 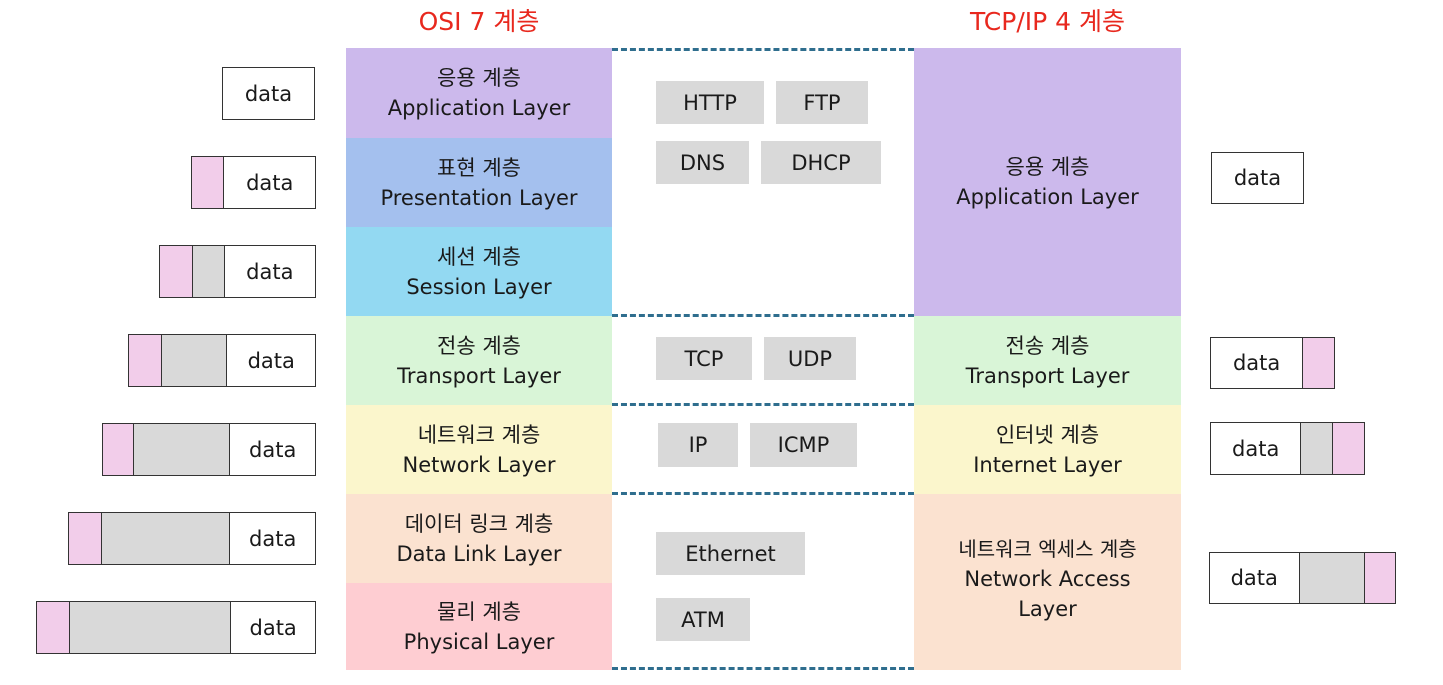 I want to click on osi-datalink-en: Data Link Layer, so click(x=479, y=553).